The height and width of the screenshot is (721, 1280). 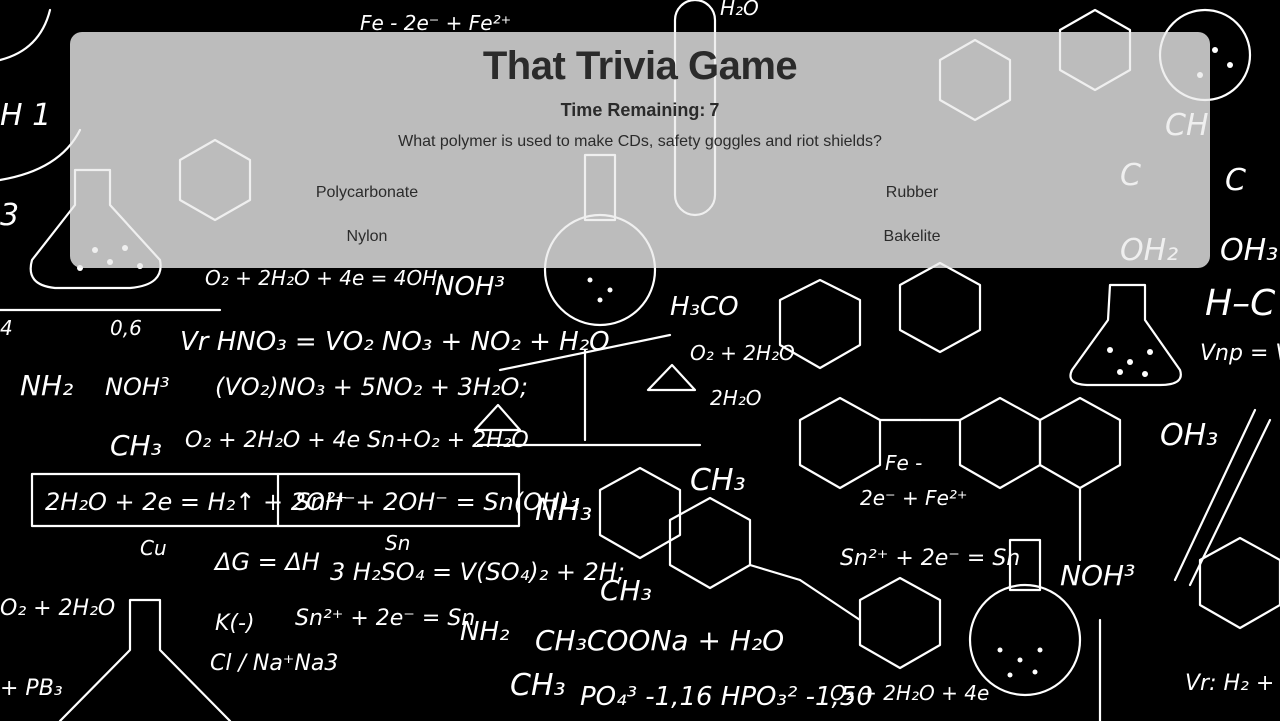 I want to click on svg-text: O₂ + 2H₂O + 4e Sn+O₂ + 2H₂O, so click(x=357, y=440).